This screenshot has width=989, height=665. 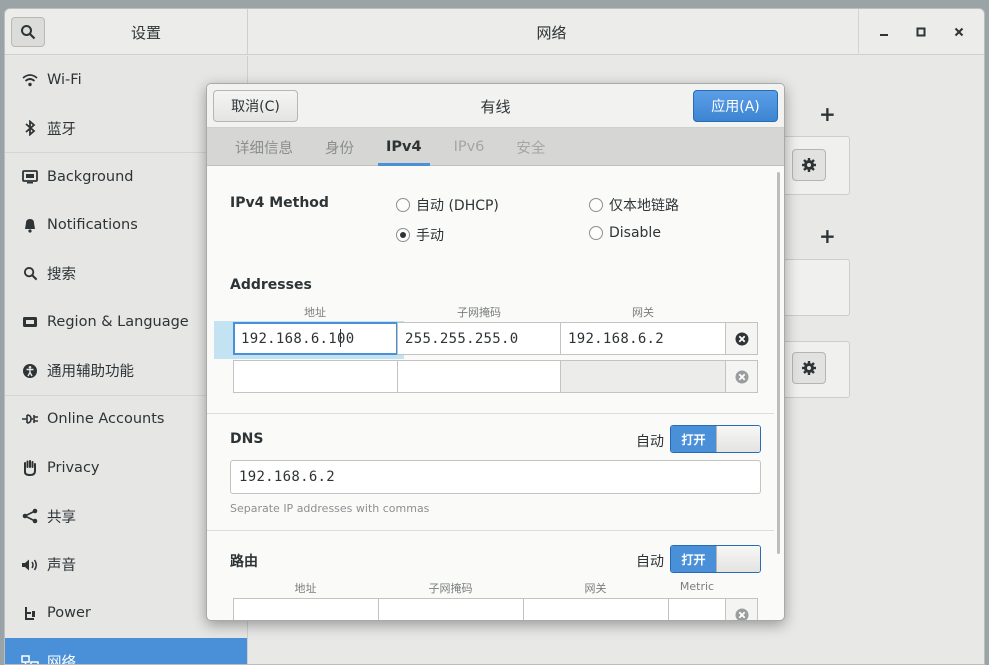 I want to click on route-column-address: 地址, so click(x=305, y=588).